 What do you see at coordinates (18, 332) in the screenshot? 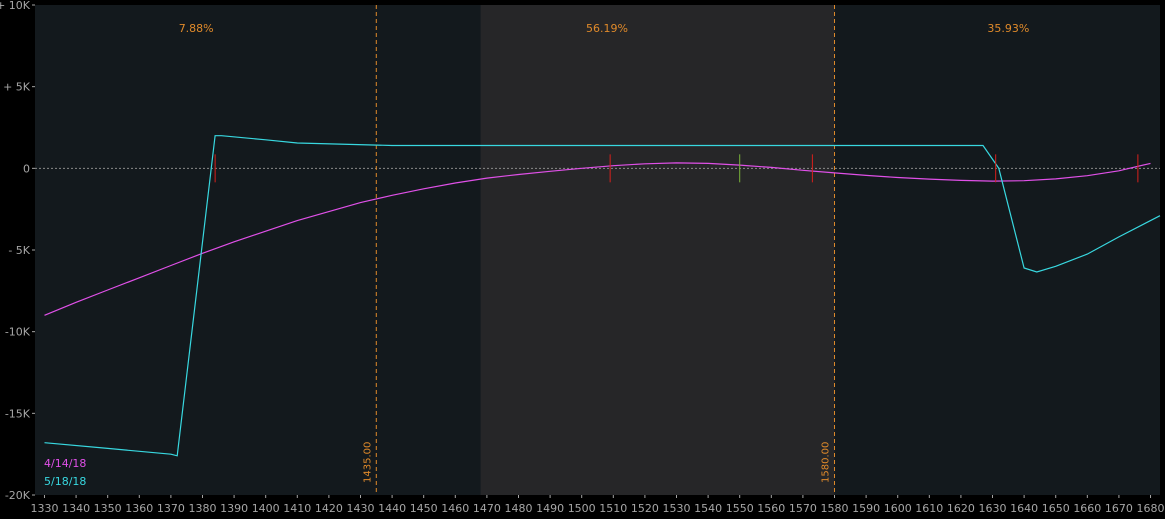
I see `y-tick-label: -10K` at bounding box center [18, 332].